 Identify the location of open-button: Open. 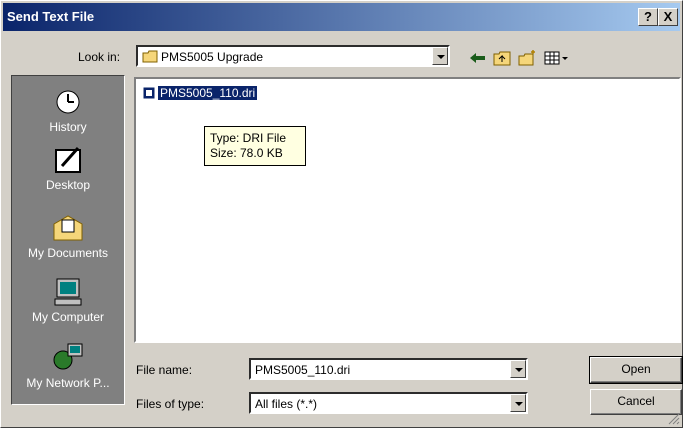
(636, 370).